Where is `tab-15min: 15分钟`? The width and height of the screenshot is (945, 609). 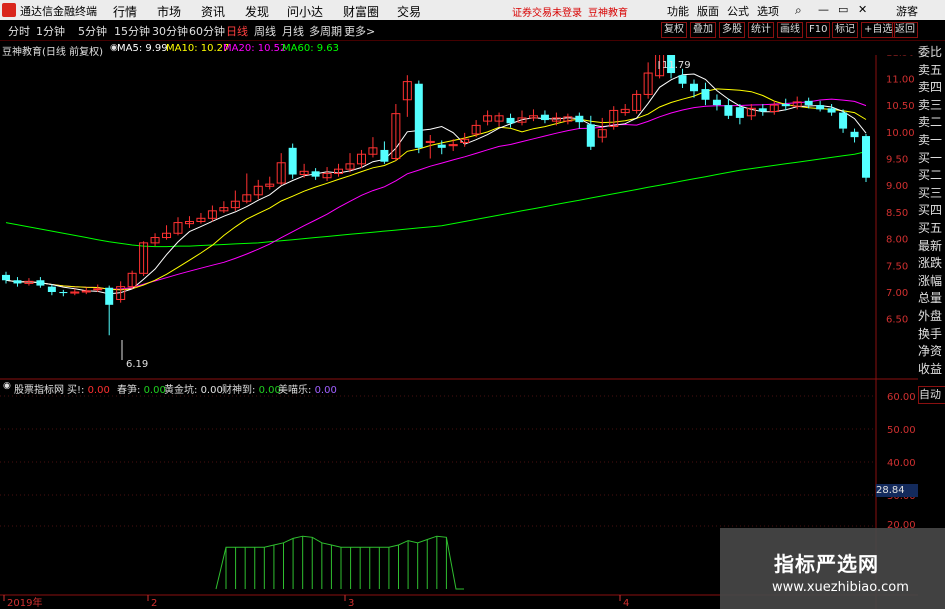
tab-15min: 15分钟 is located at coordinates (132, 31).